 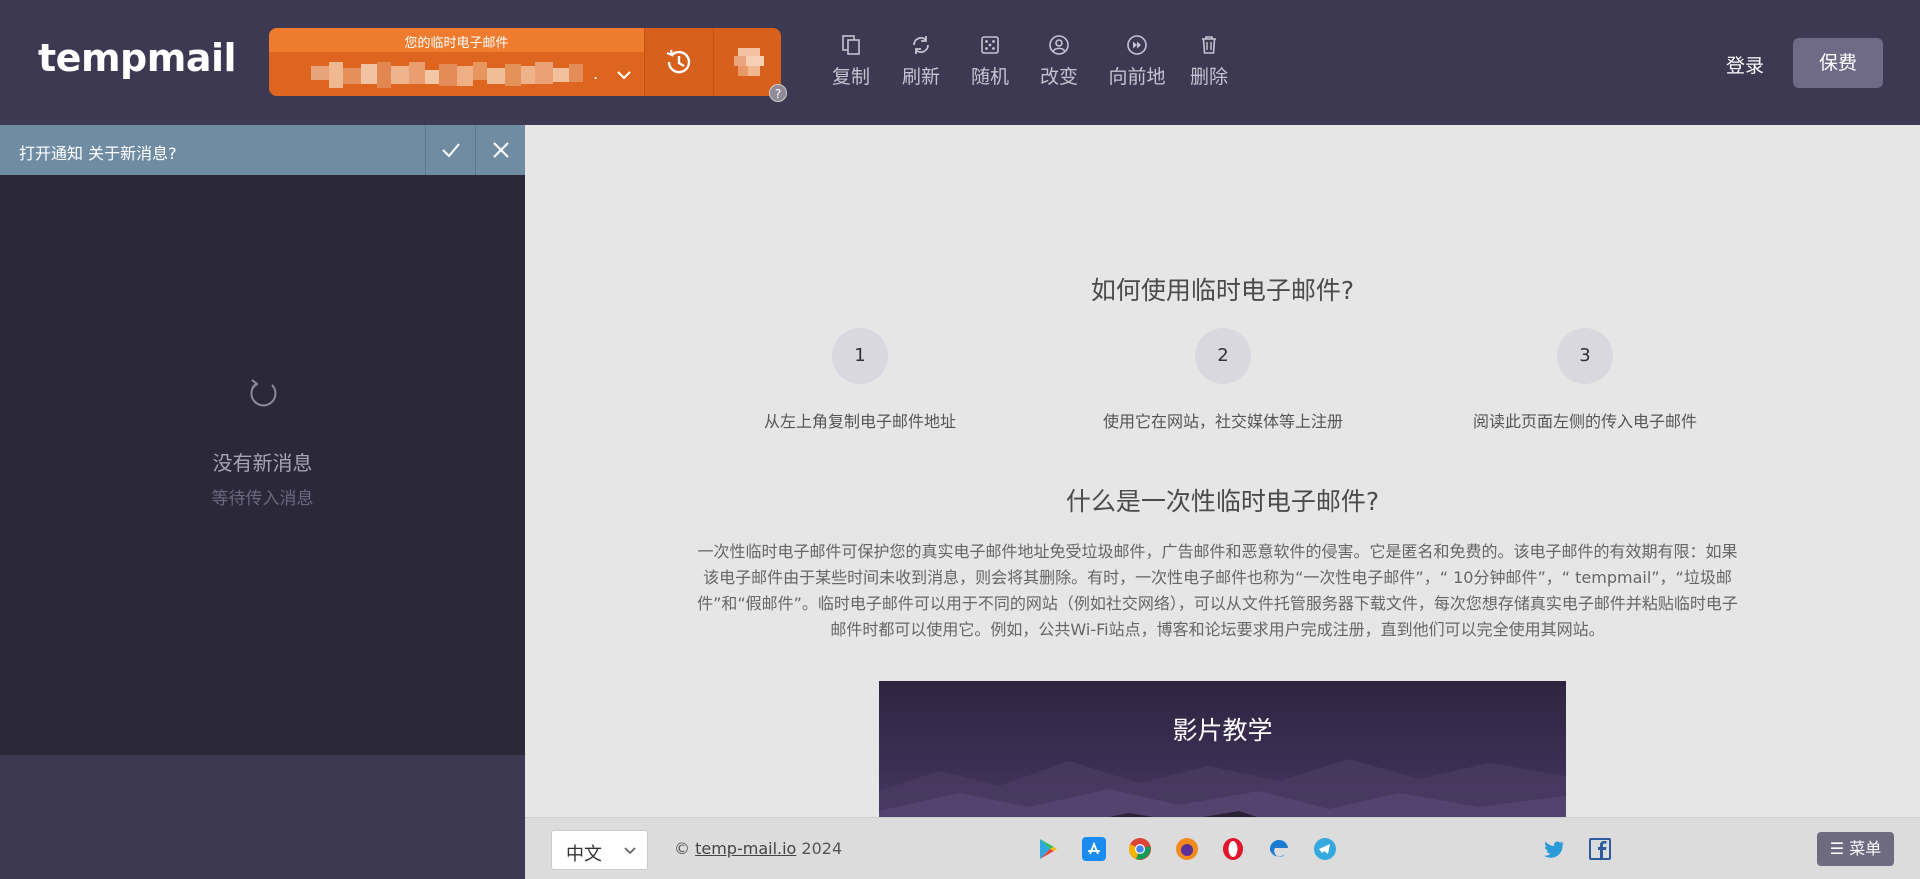 I want to click on footer: 中文 © temp-mail.io 2024 ☰ 菜单, so click(x=1222, y=848).